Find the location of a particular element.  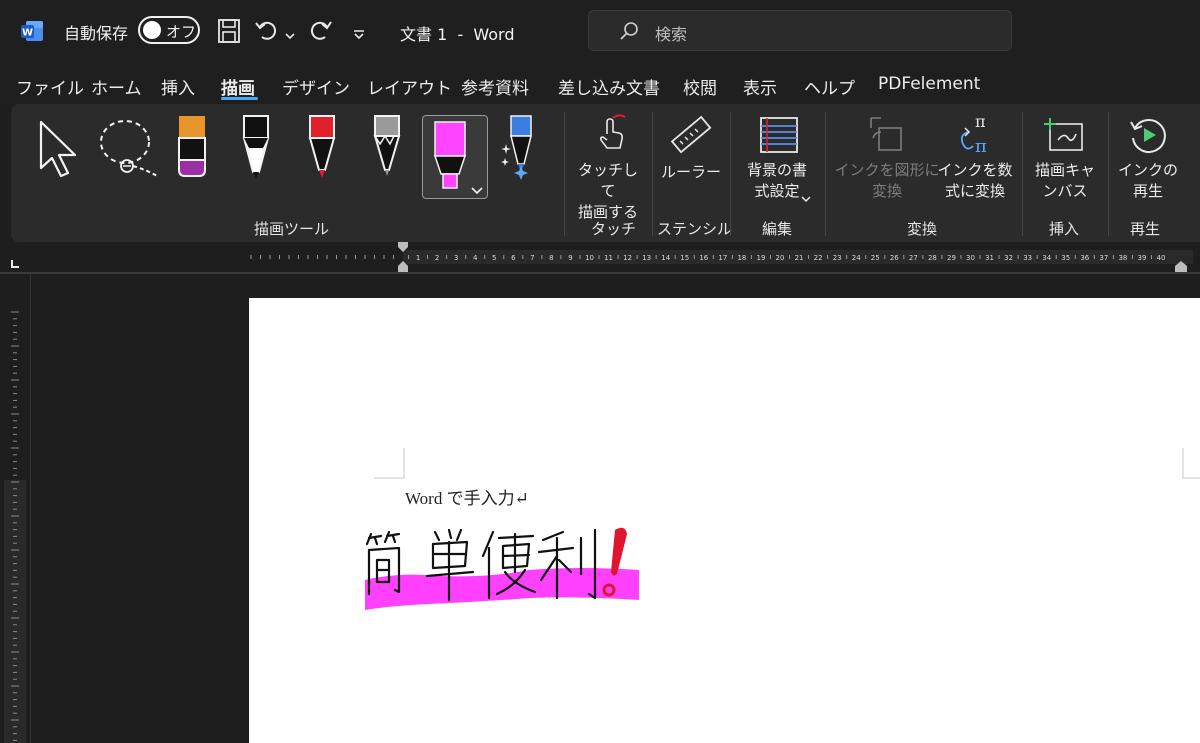

tab-draw: 描画 is located at coordinates (238, 86).